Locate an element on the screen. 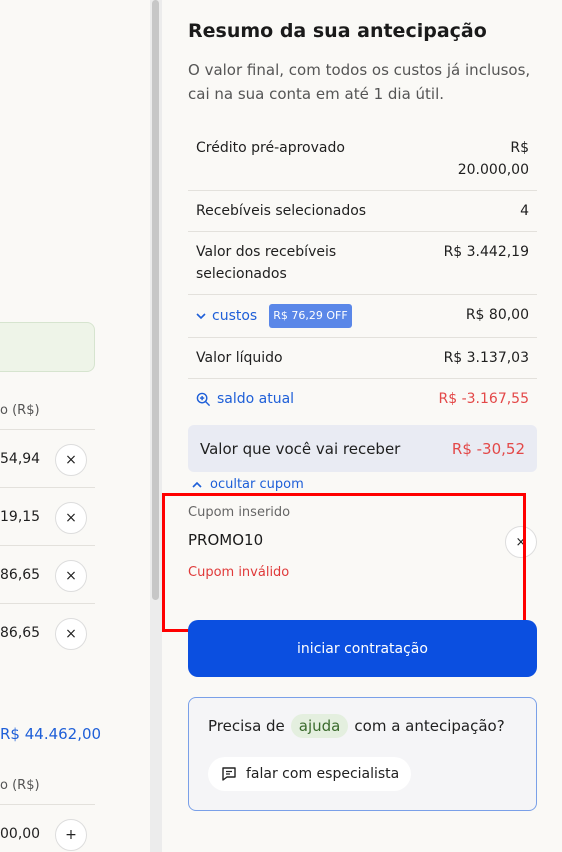  table-row: custos R$ 76,29 OFF R$ 80,00 is located at coordinates (362, 316).